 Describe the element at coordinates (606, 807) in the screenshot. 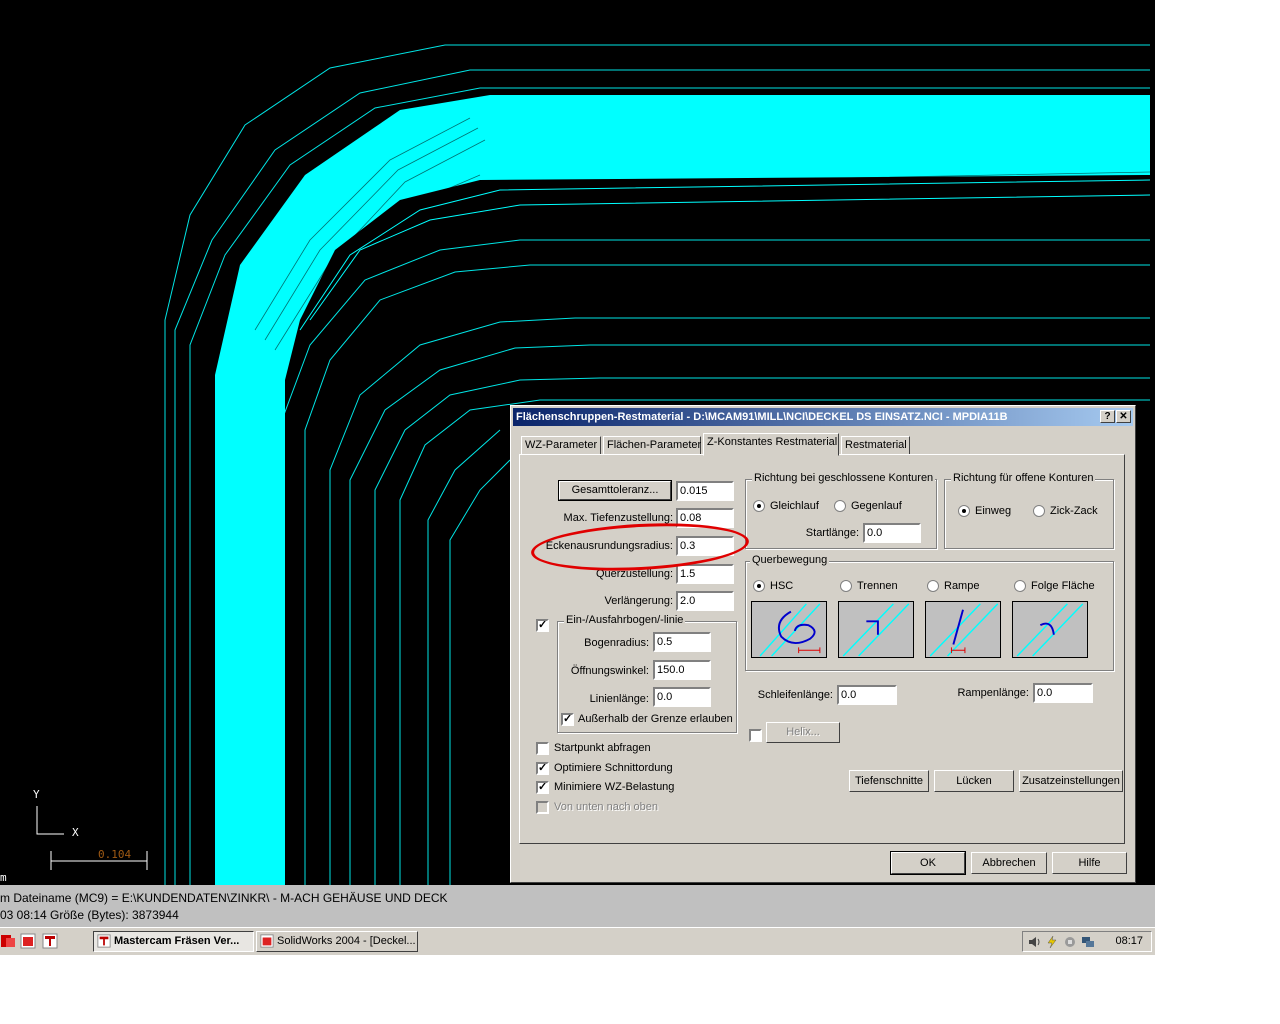

I see `vonunten-label: Von unten nach oben` at that location.